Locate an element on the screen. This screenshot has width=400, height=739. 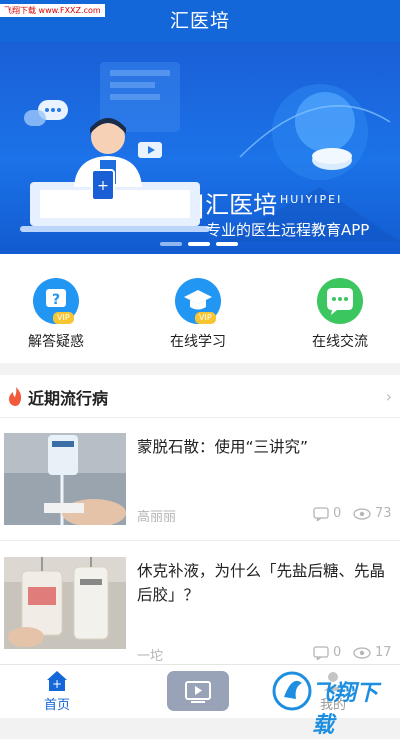
app-header: 飞翔下载 www.FXXZ.com 汇医培 is located at coordinates (200, 21).